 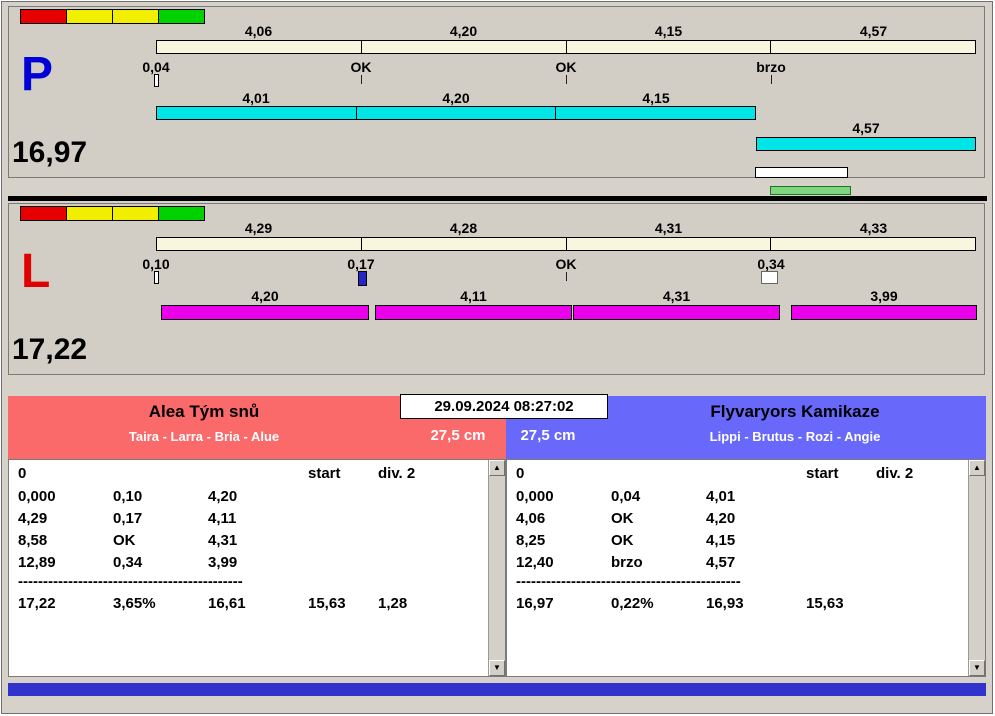 What do you see at coordinates (456, 113) in the screenshot?
I see `lane-p-run-bar` at bounding box center [456, 113].